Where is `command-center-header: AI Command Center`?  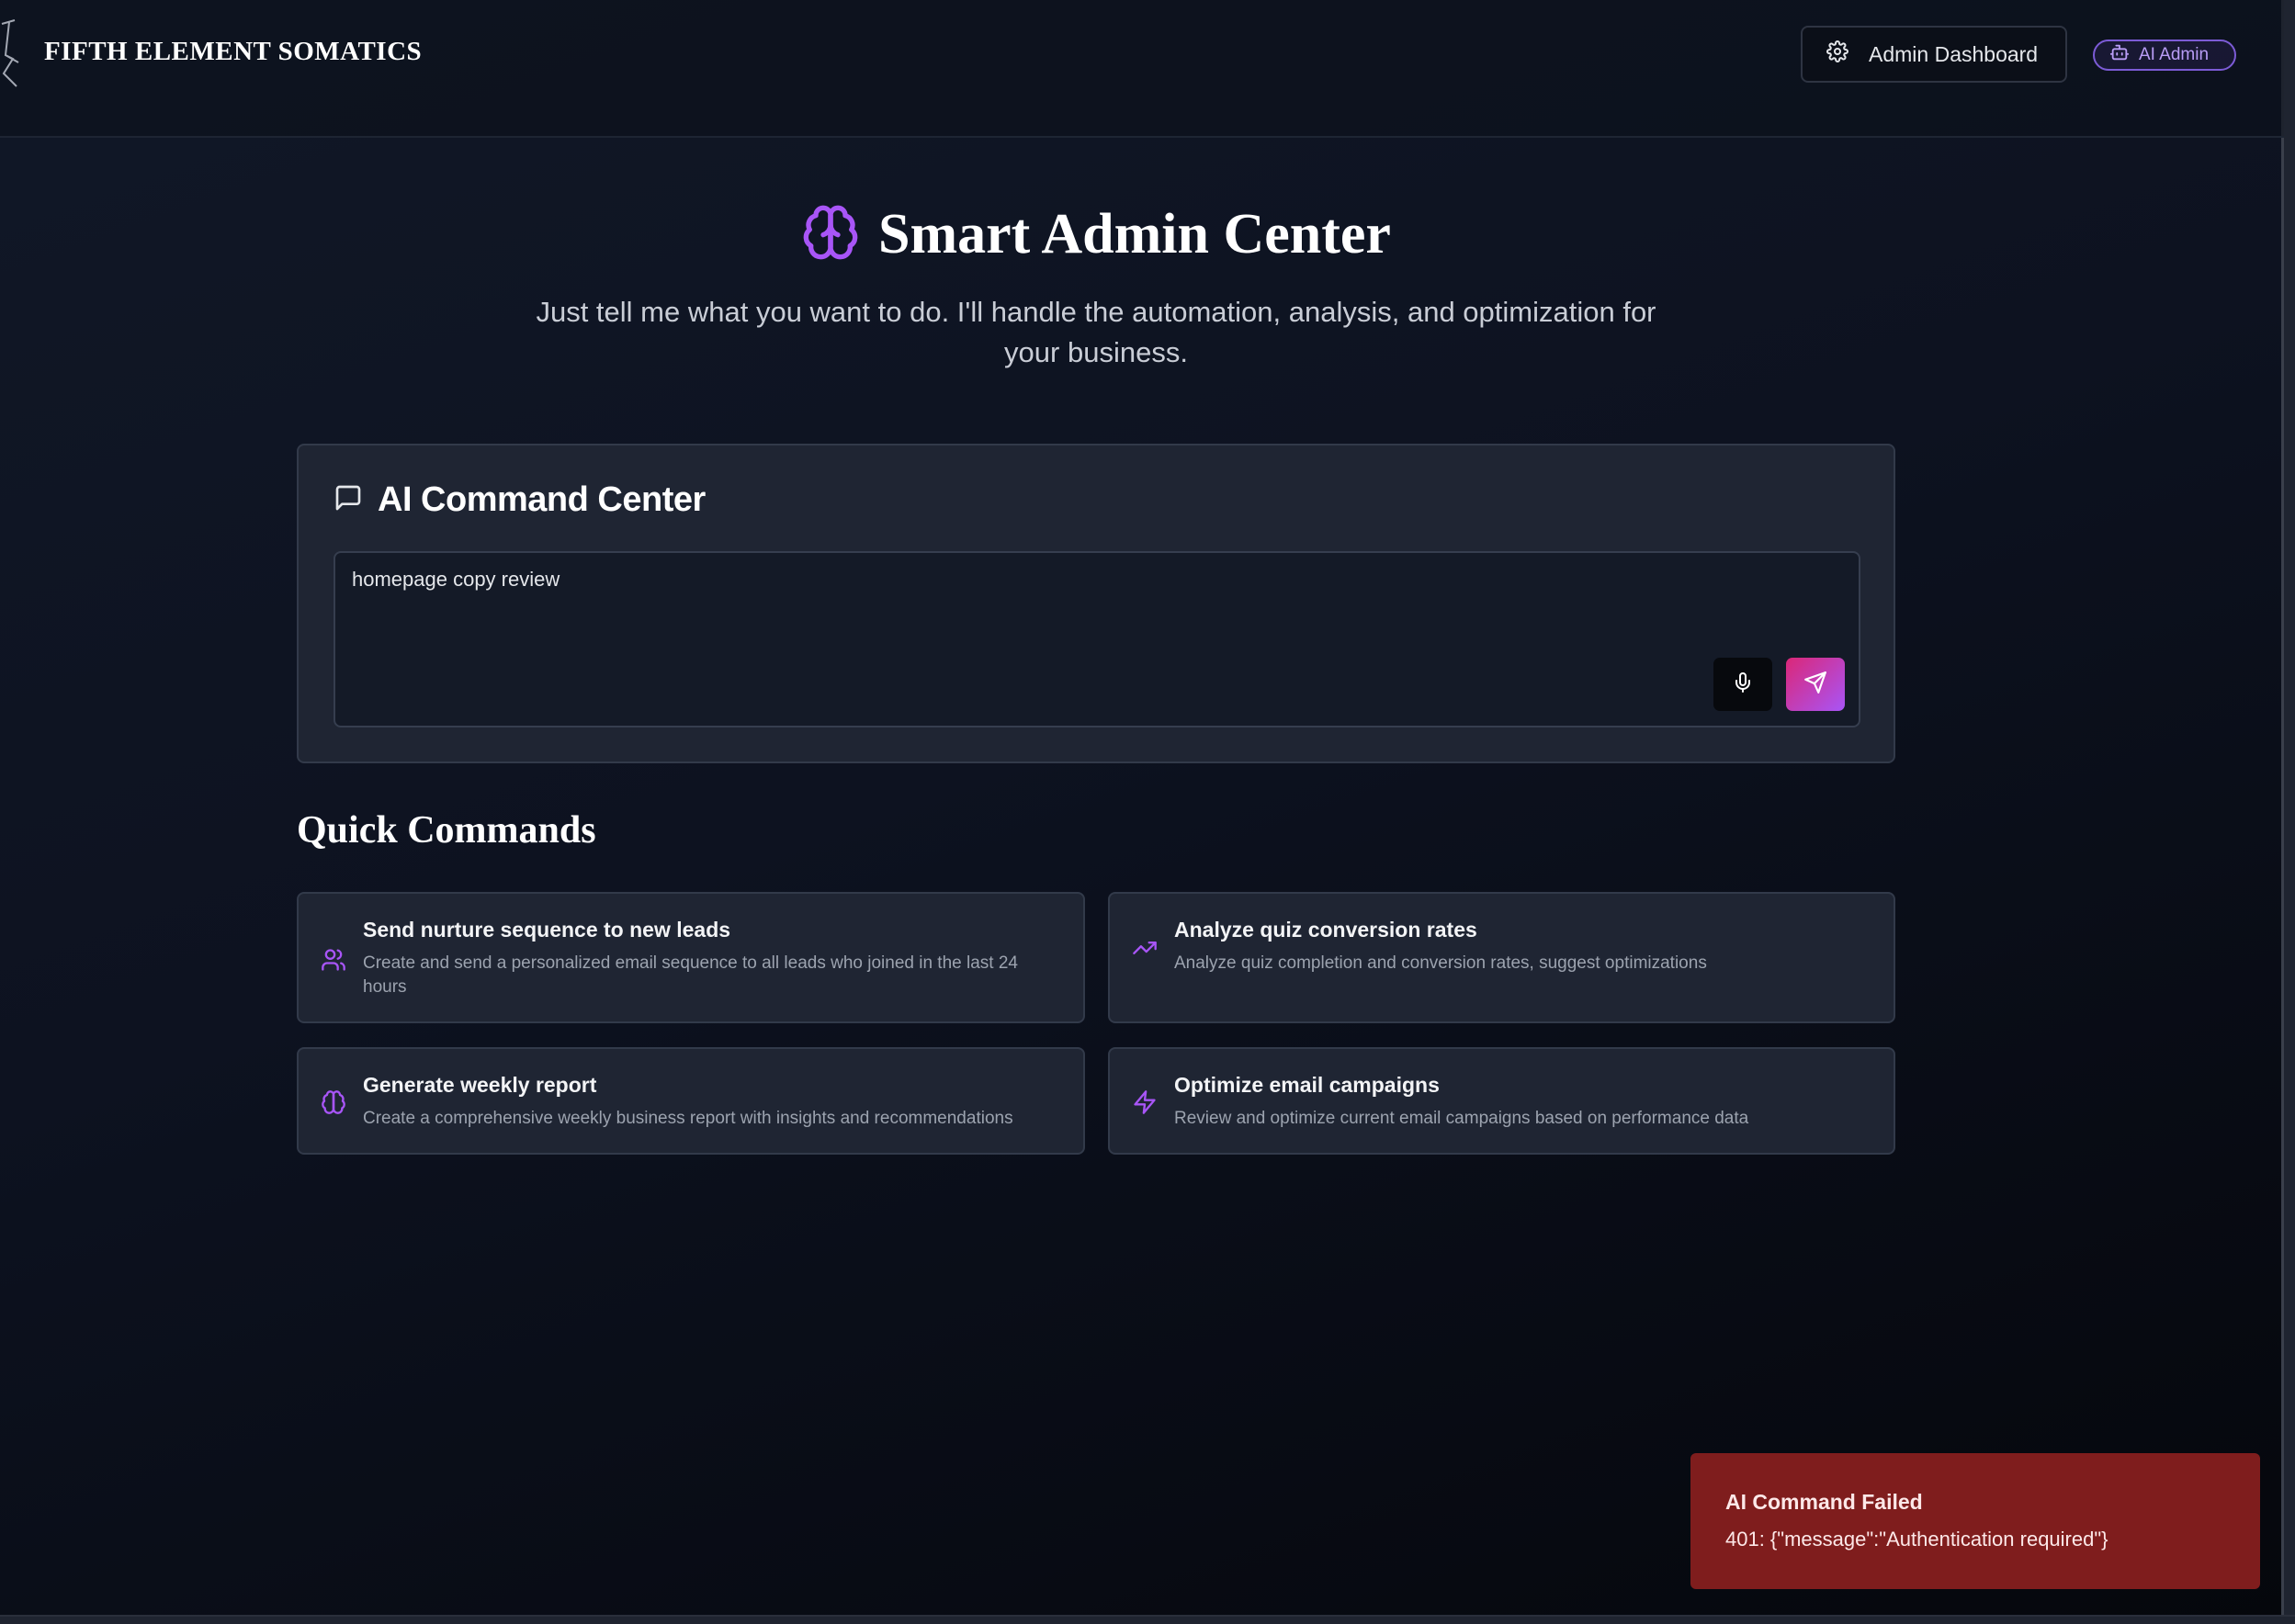
command-center-header: AI Command Center is located at coordinates (520, 500).